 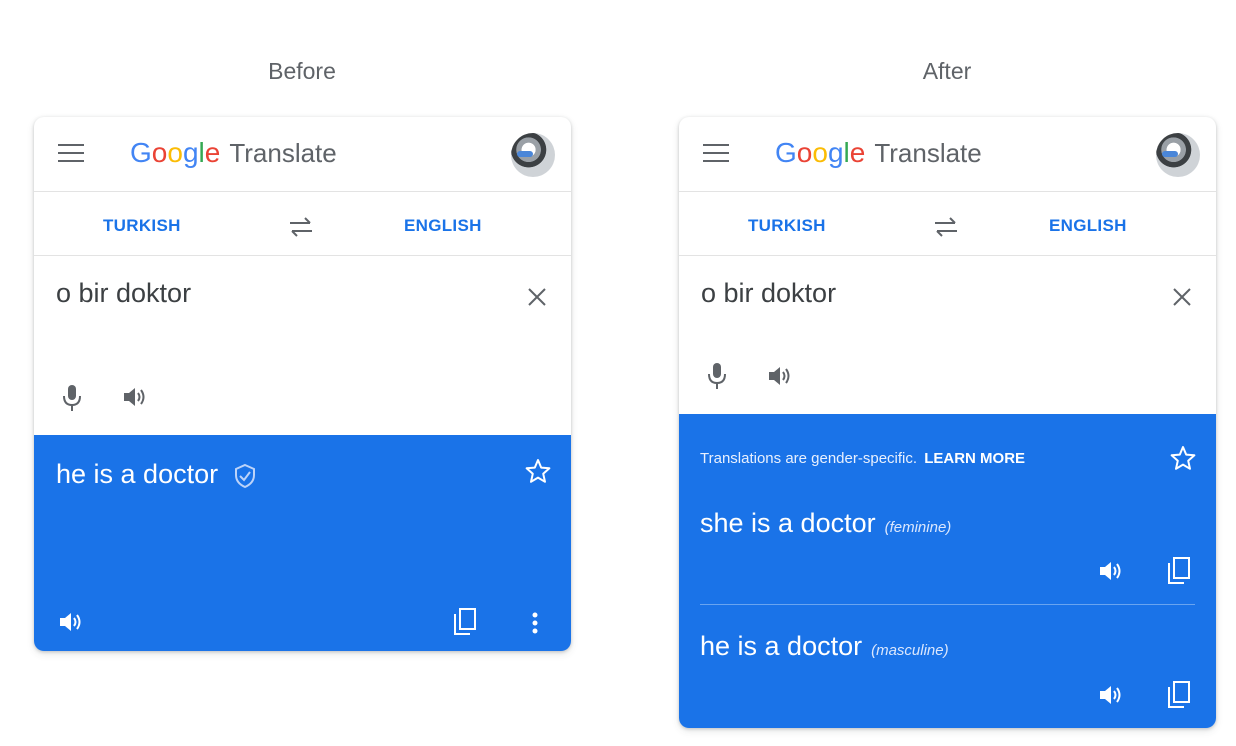 I want to click on divider, so click(x=947, y=604).